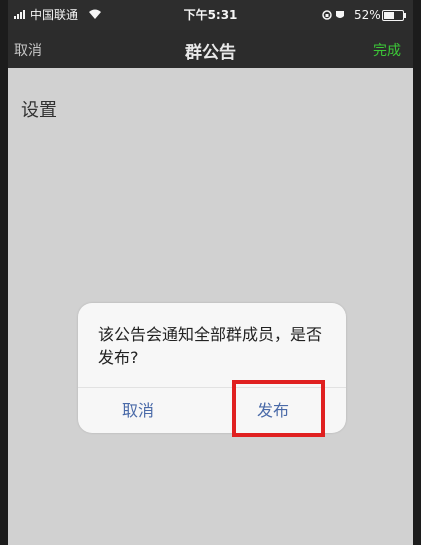  What do you see at coordinates (278, 408) in the screenshot?
I see `highlight-box` at bounding box center [278, 408].